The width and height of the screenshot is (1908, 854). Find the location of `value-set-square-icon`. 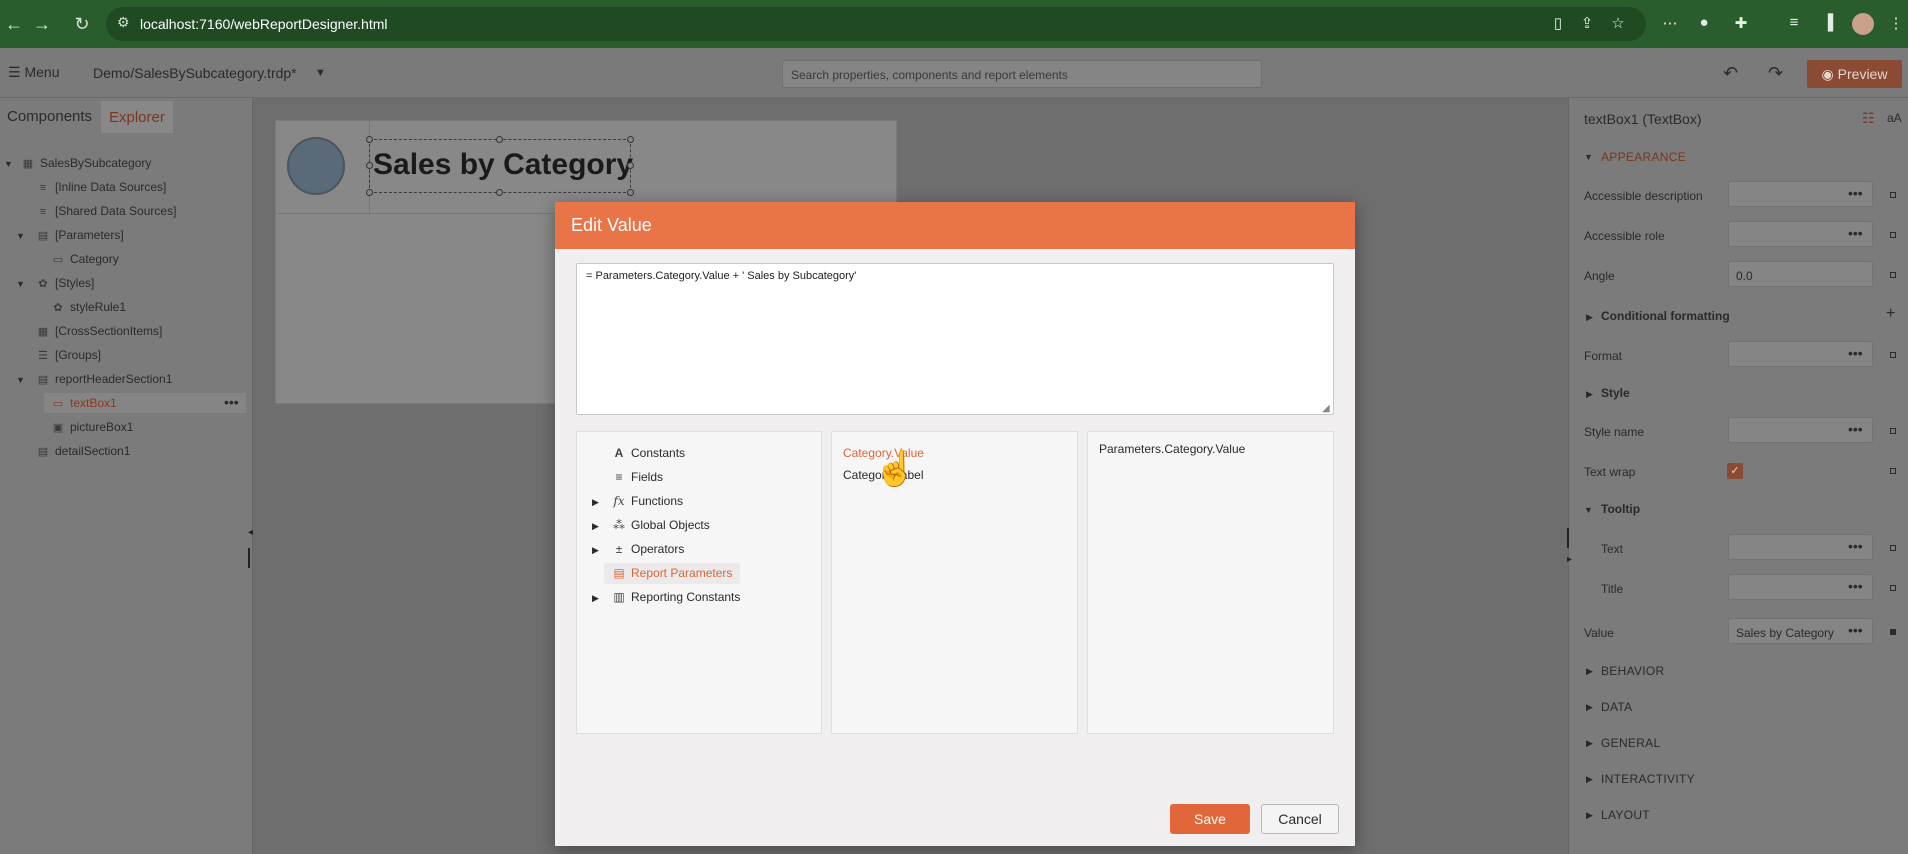

value-set-square-icon is located at coordinates (1893, 632).